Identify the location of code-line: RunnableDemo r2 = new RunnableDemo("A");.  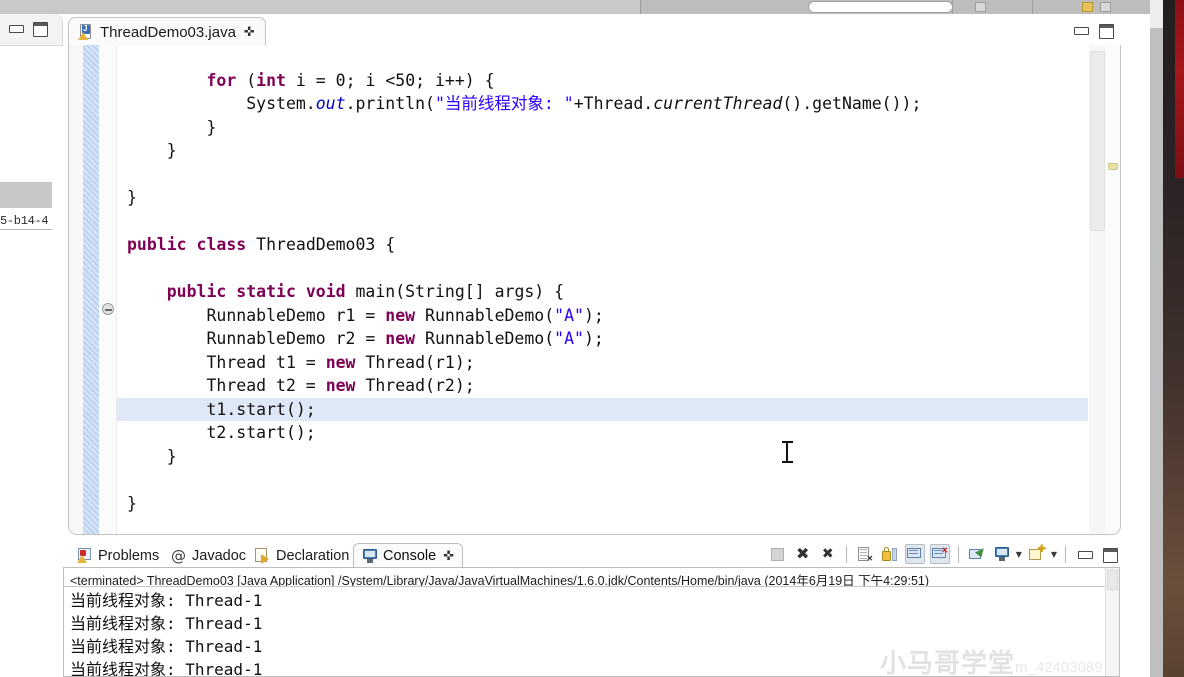
(602, 339).